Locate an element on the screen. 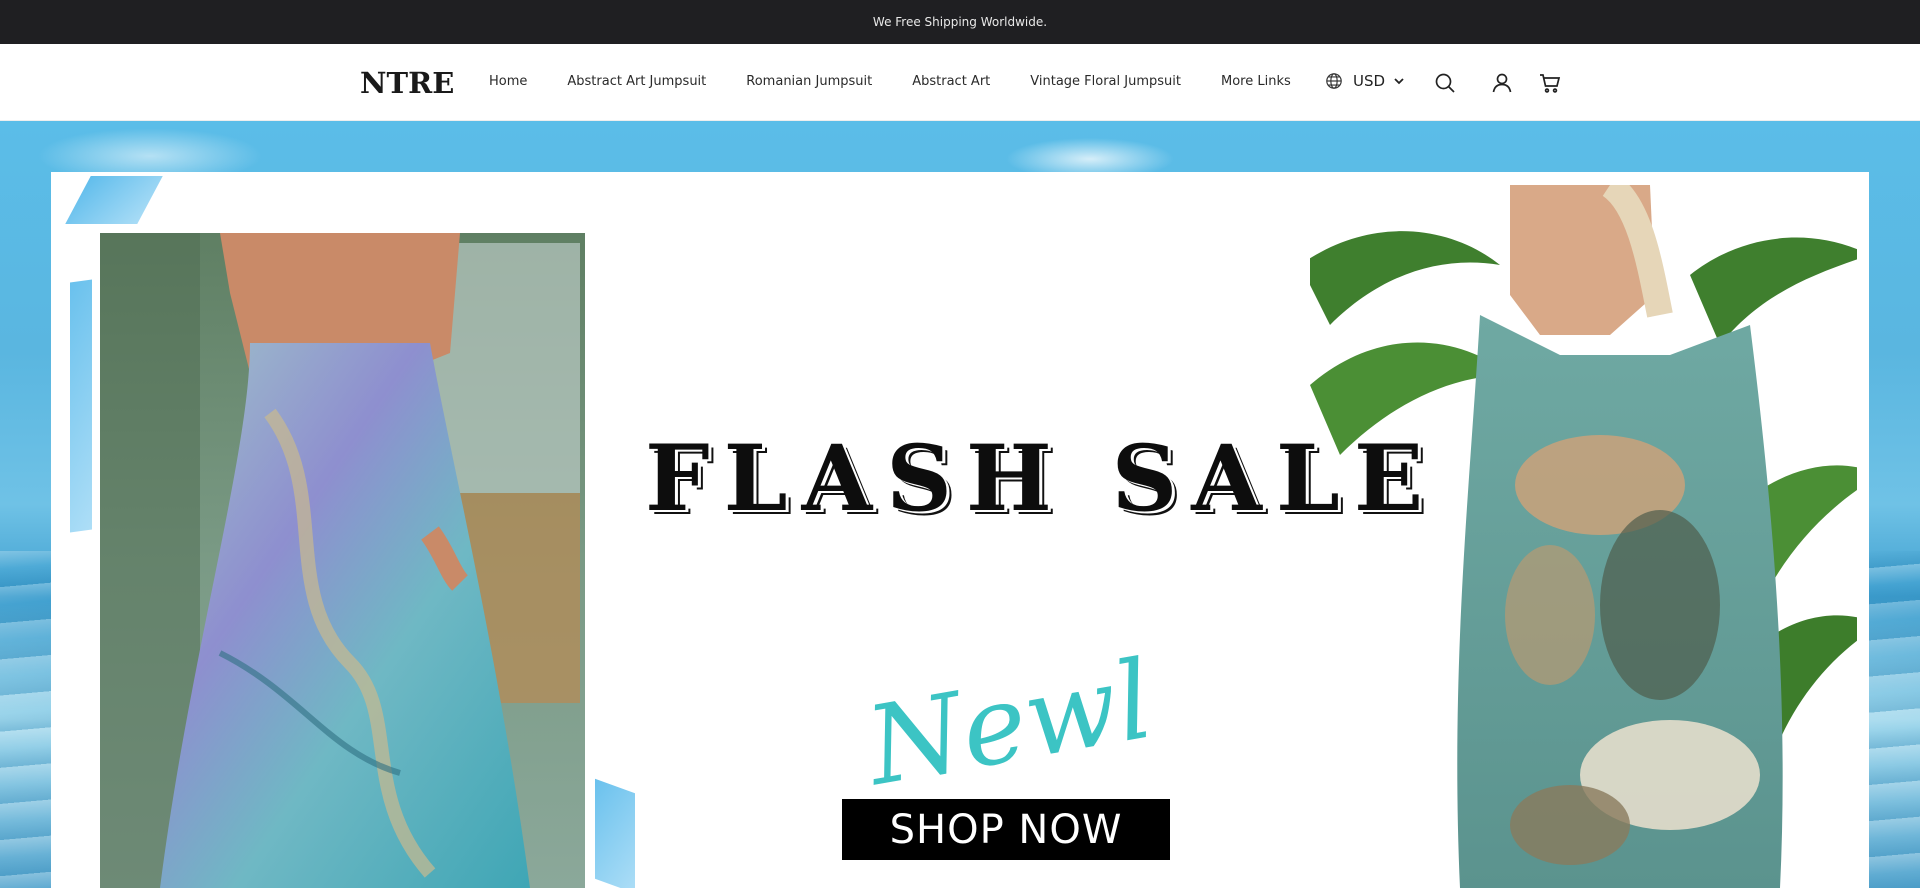 Image resolution: width=1920 pixels, height=888 pixels. cart-icon is located at coordinates (1550, 83).